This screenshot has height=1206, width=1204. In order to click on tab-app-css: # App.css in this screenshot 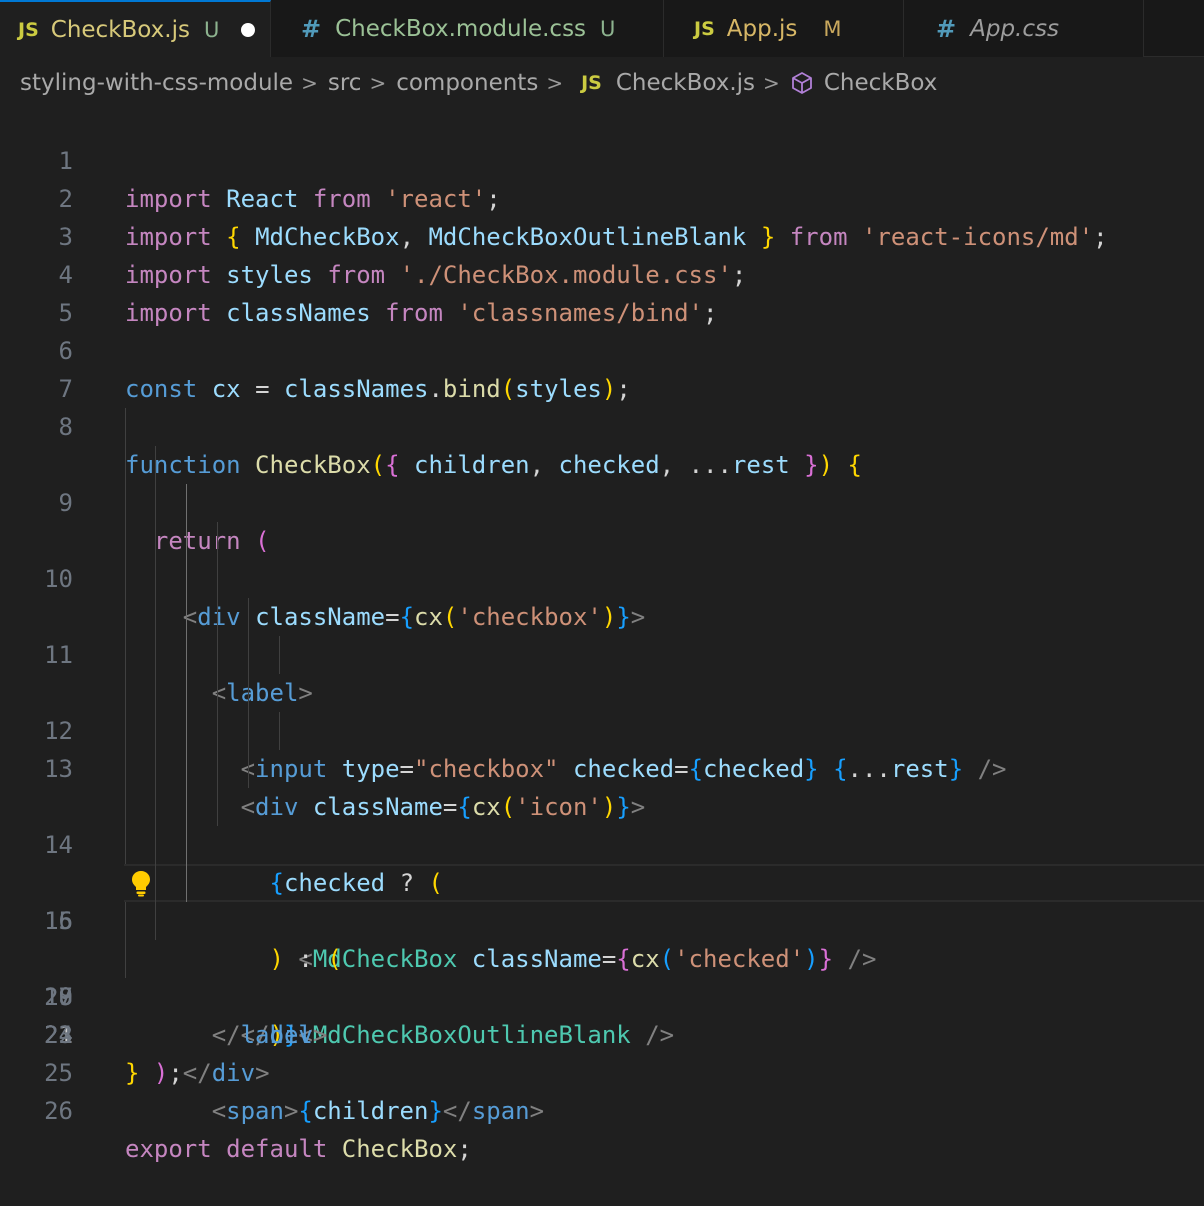, I will do `click(1024, 28)`.